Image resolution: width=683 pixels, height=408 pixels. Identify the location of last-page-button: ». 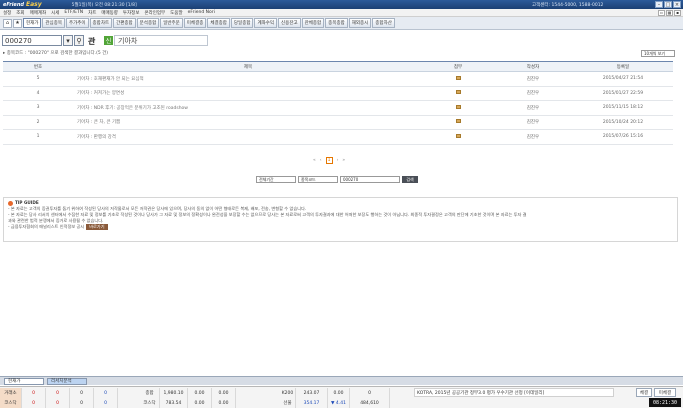
(343, 160).